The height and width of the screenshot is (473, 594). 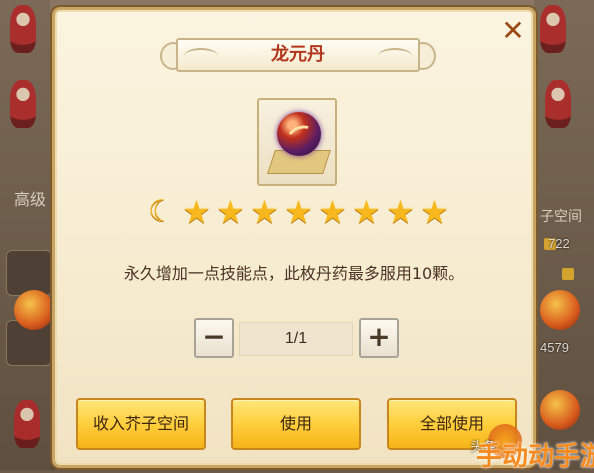 I want to click on title-ribbon: 龙元丹, so click(x=298, y=55).